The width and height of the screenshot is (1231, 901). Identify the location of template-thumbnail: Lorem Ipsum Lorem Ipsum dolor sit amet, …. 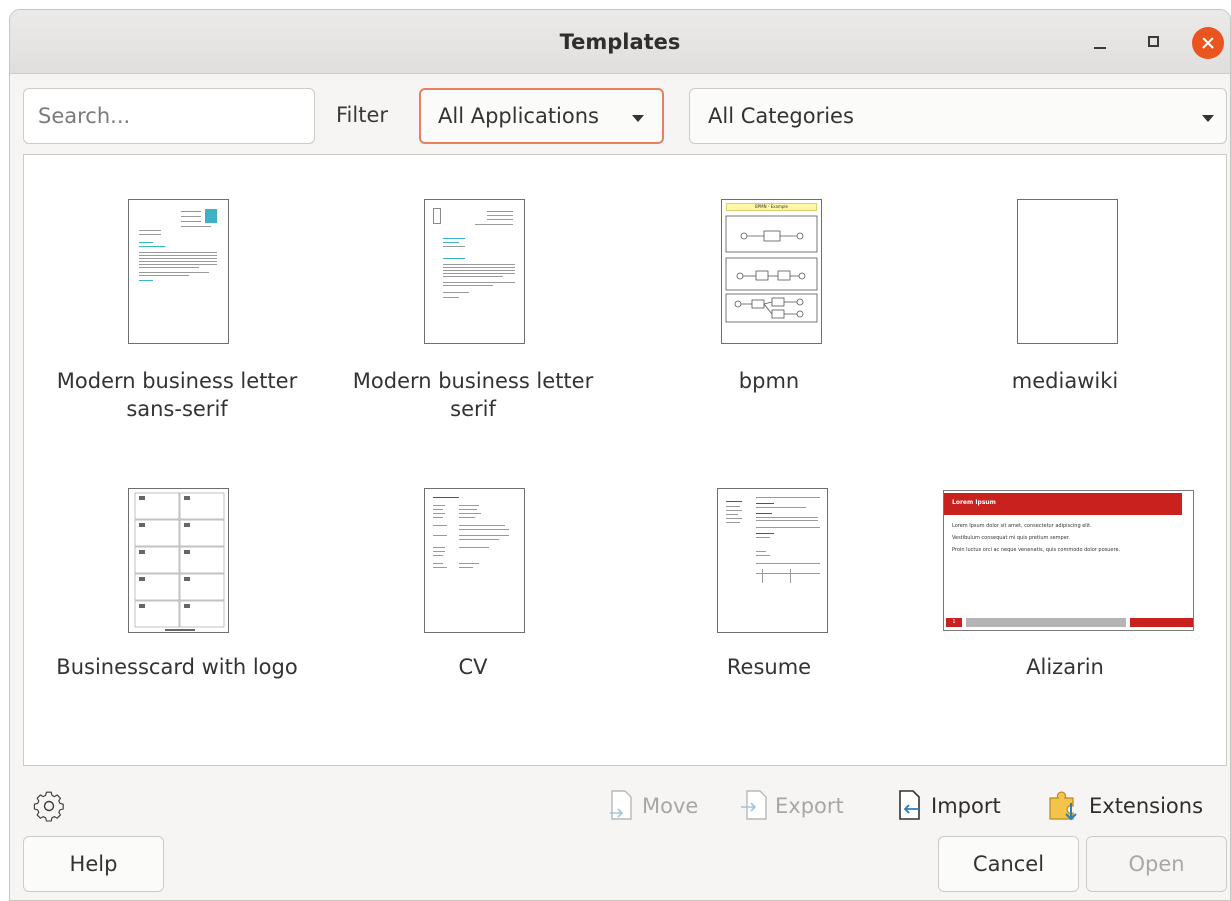
(1068, 560).